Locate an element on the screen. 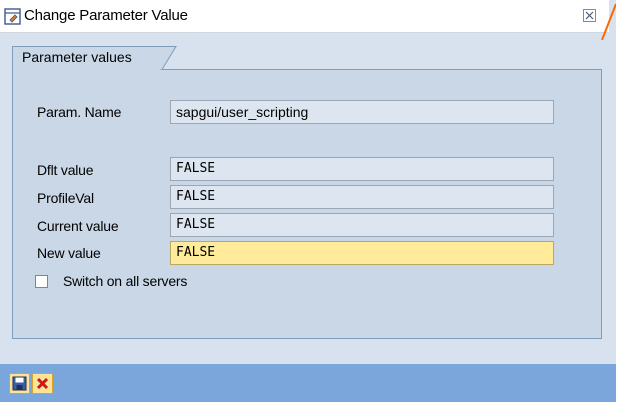 The width and height of the screenshot is (619, 404). default-value-field: FALSE is located at coordinates (362, 169).